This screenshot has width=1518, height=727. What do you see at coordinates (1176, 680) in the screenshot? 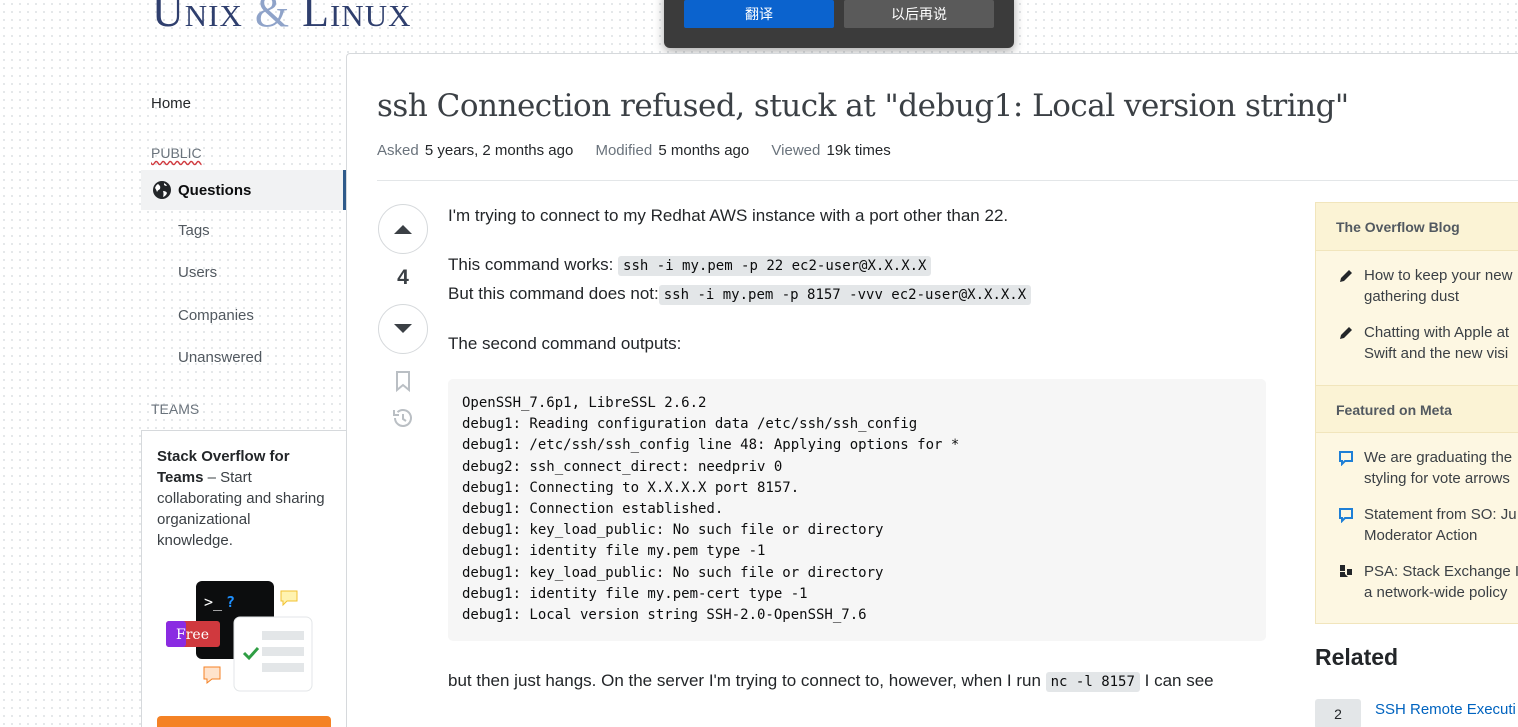
I see `p4-text-end: I can see` at bounding box center [1176, 680].